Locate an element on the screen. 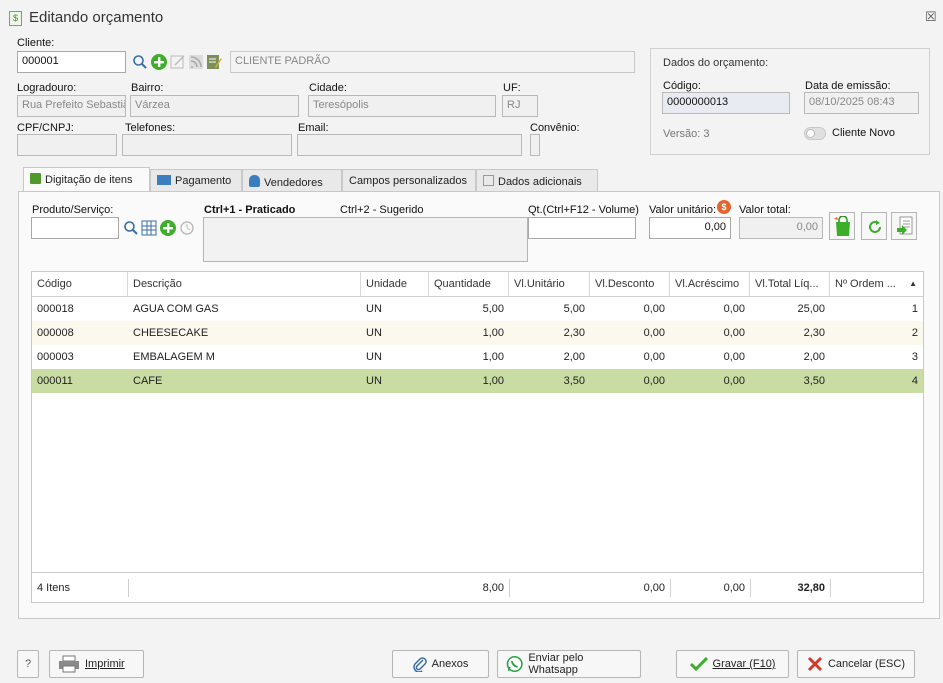  cliente-name-field: CLIENTE PADRÃO is located at coordinates (432, 62).